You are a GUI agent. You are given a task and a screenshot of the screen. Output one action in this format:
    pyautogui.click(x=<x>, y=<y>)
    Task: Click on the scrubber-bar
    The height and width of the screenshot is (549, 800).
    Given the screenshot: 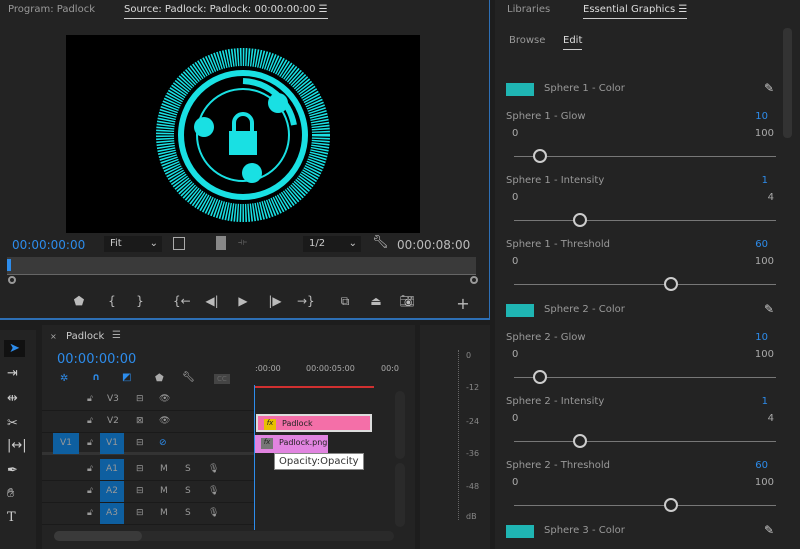 What is the action you would take?
    pyautogui.click(x=241, y=266)
    